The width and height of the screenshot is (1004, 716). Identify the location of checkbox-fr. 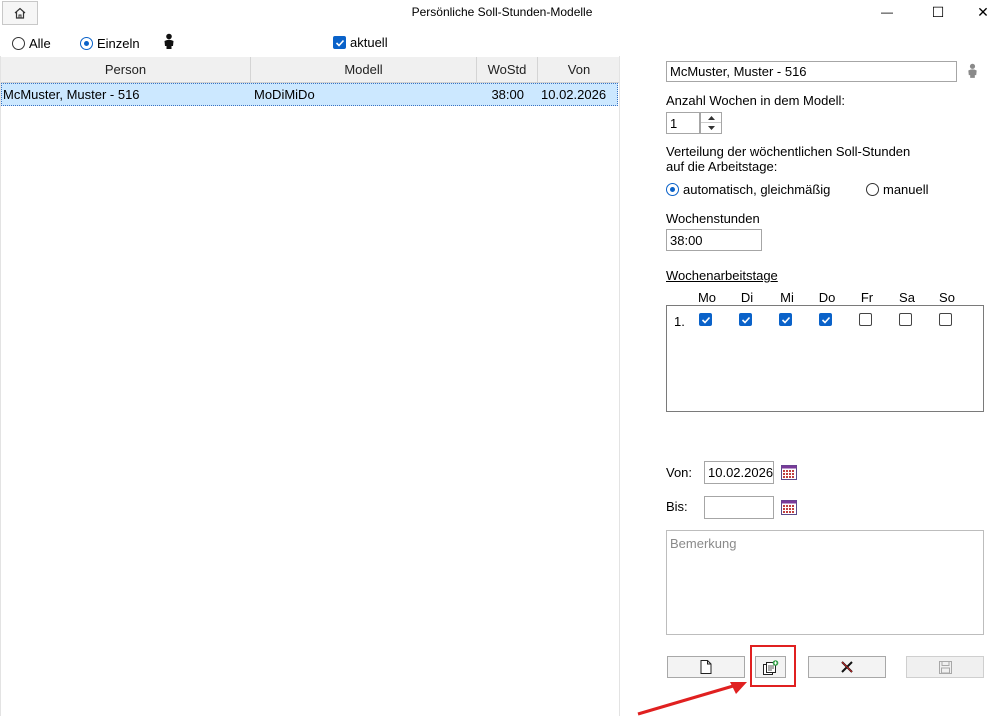
(865, 319).